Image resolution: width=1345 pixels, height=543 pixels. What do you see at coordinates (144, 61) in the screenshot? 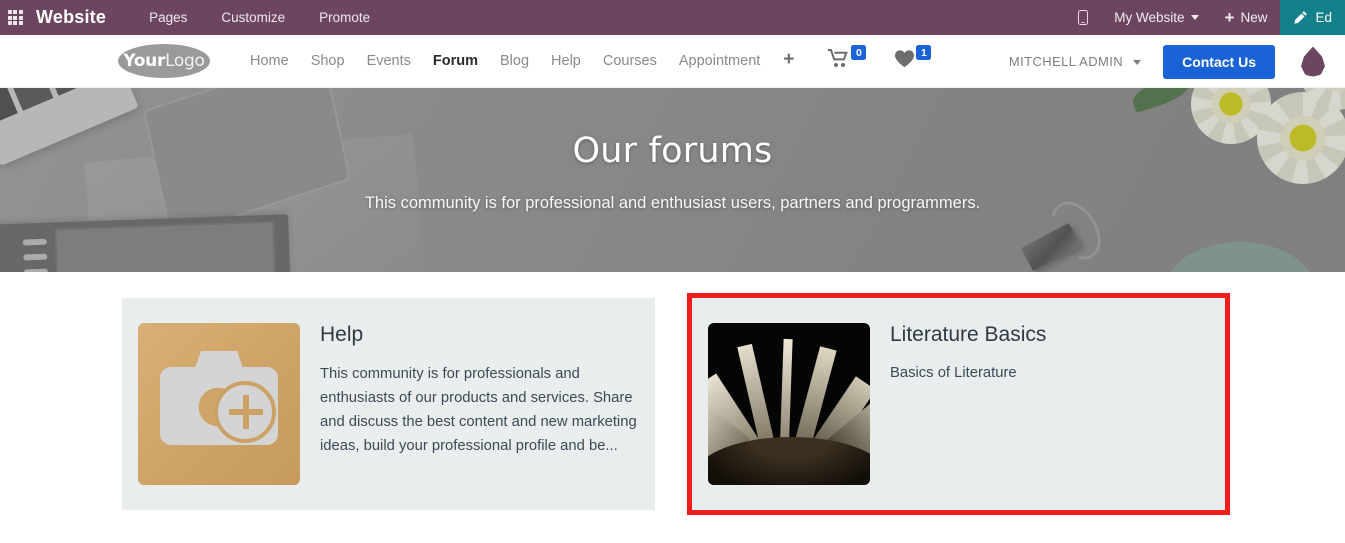
I see `site-logo-bold: Your` at bounding box center [144, 61].